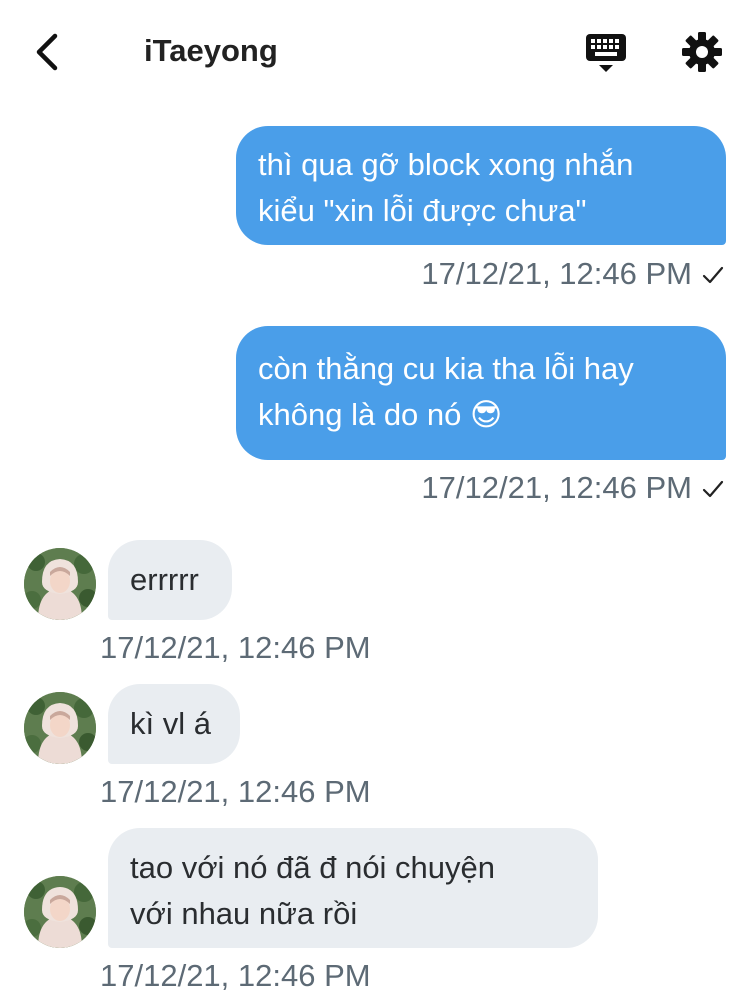  I want to click on chevron-left-icon, so click(47, 52).